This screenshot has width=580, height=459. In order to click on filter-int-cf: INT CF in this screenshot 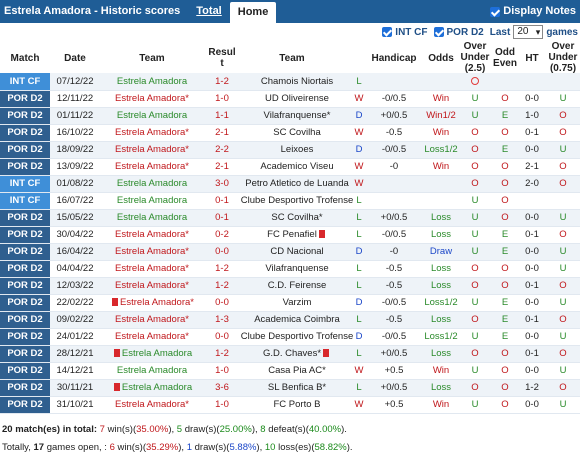, I will do `click(405, 32)`.